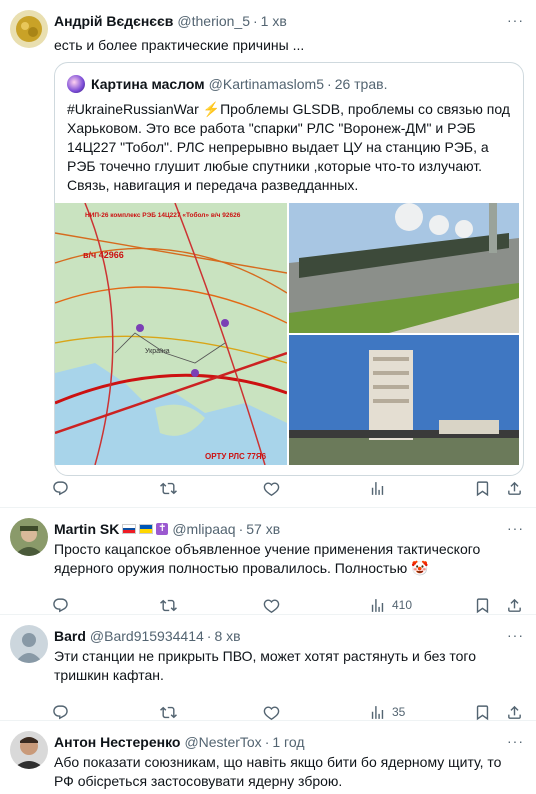  I want to click on map-footer: ОРТУ РЛС 77Я6, so click(236, 456).